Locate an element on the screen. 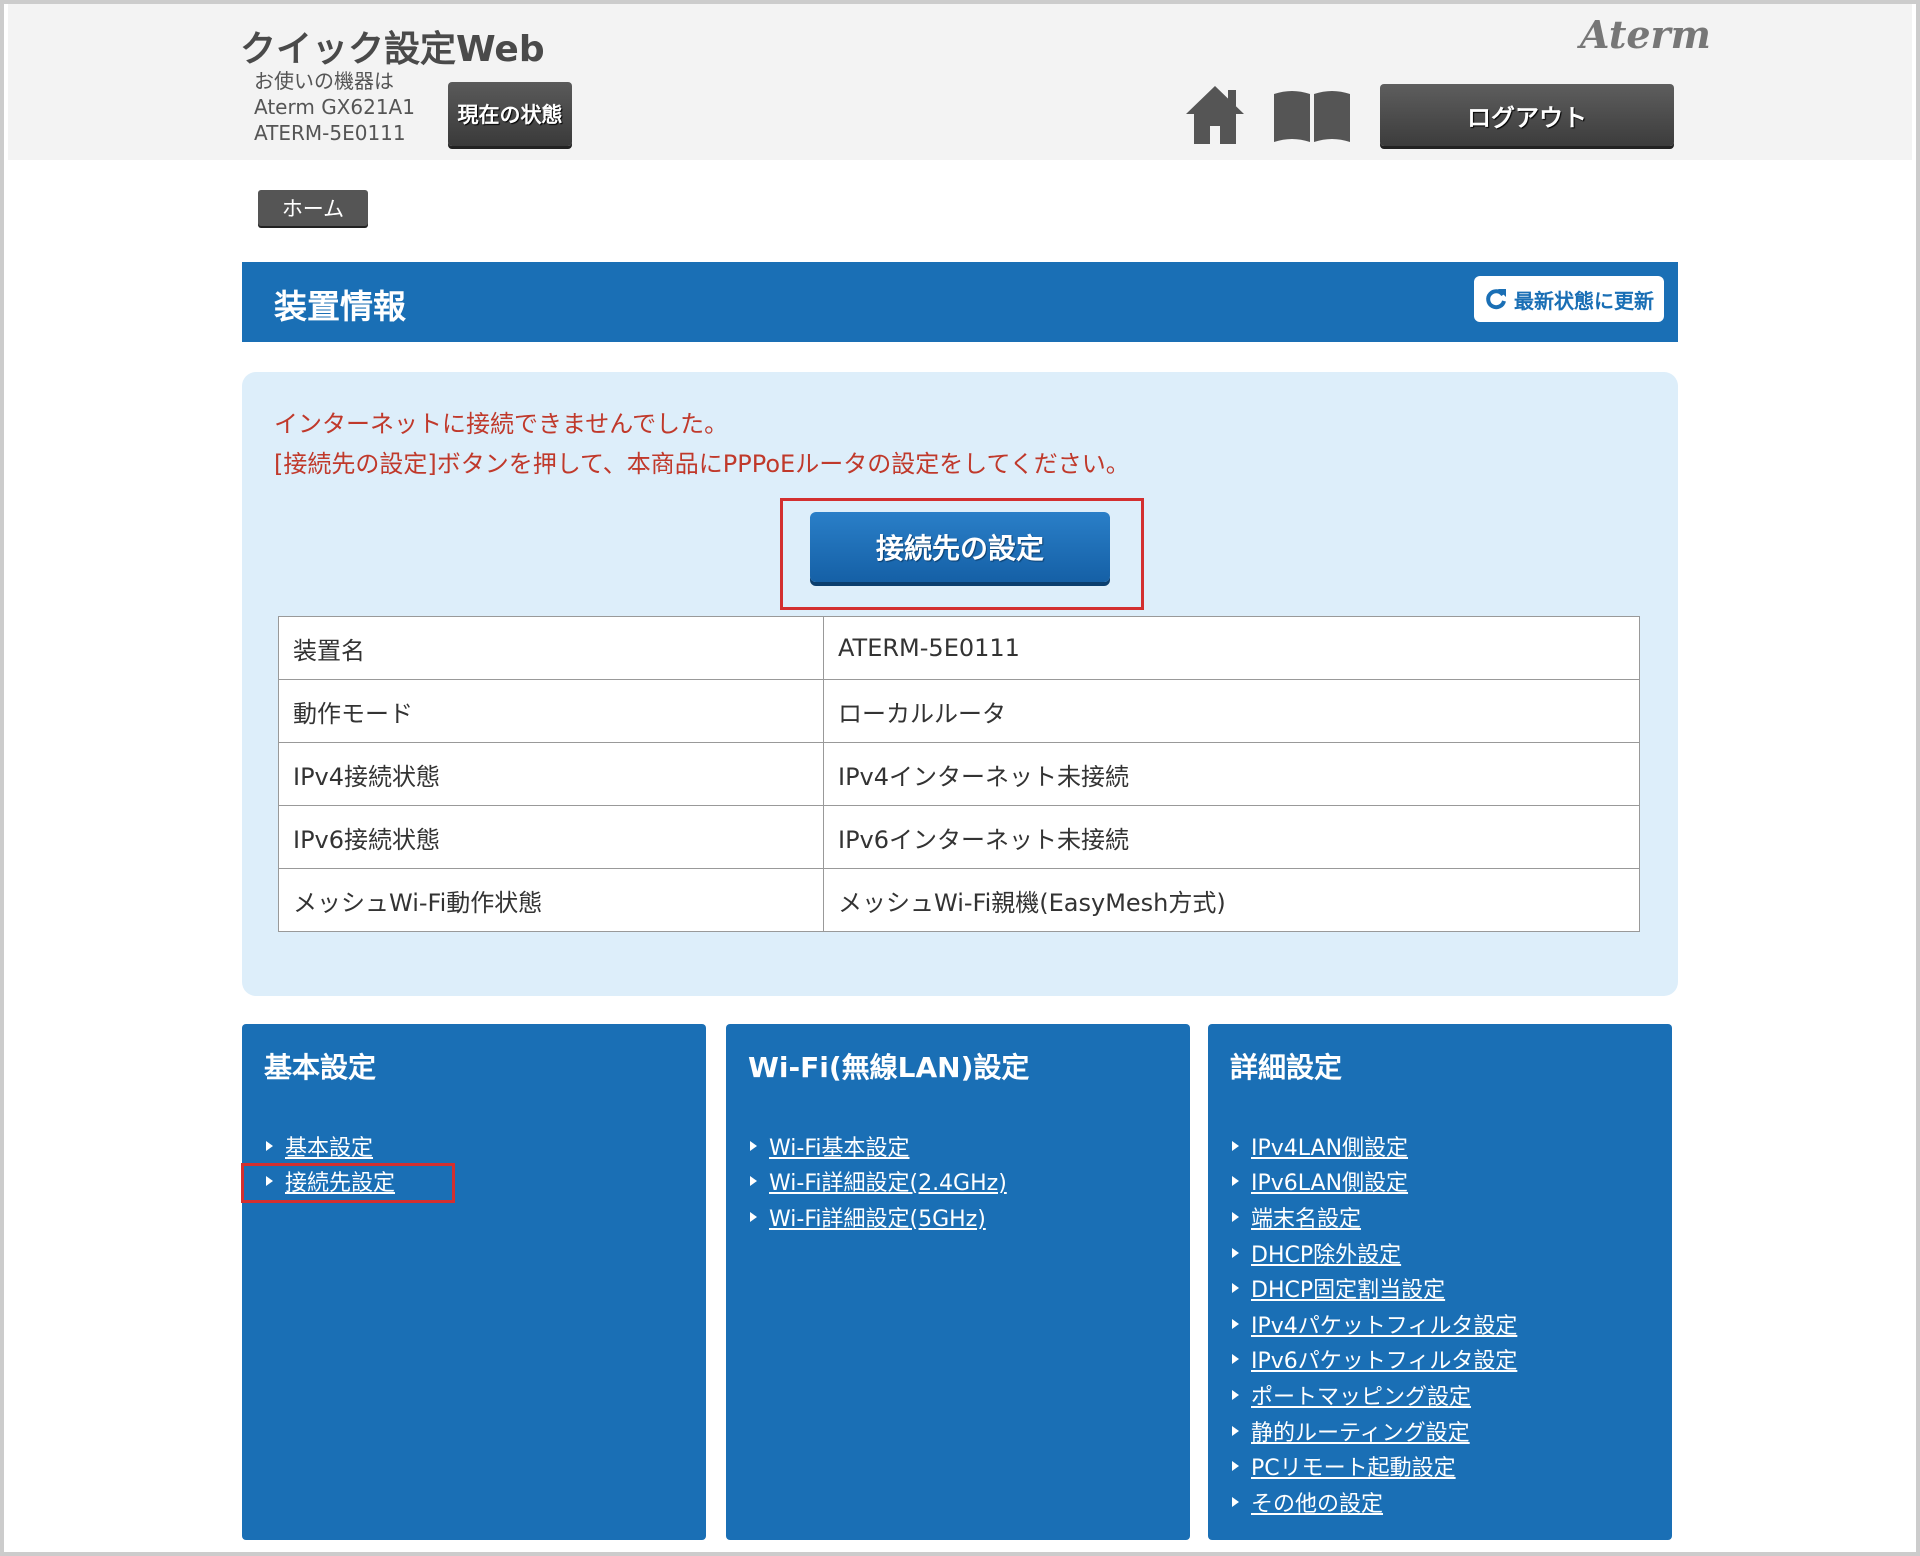  table-row: 装置名 ATERM-5E0111 is located at coordinates (959, 648).